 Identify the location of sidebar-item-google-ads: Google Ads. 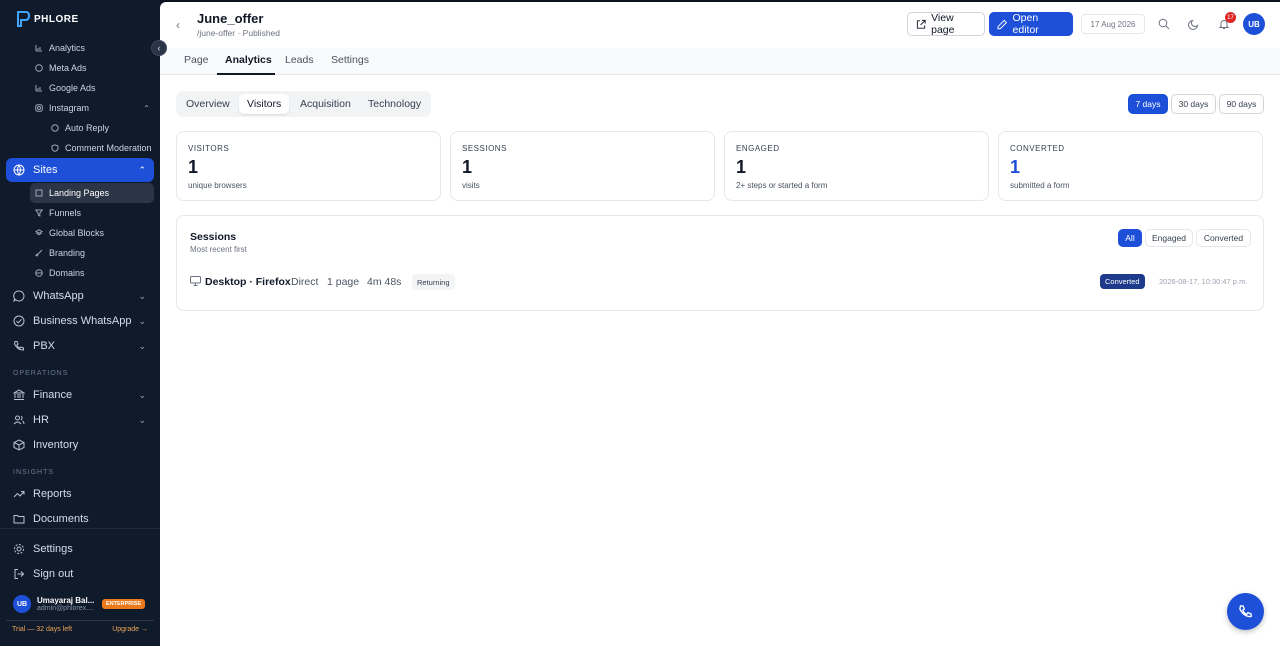
(92, 88).